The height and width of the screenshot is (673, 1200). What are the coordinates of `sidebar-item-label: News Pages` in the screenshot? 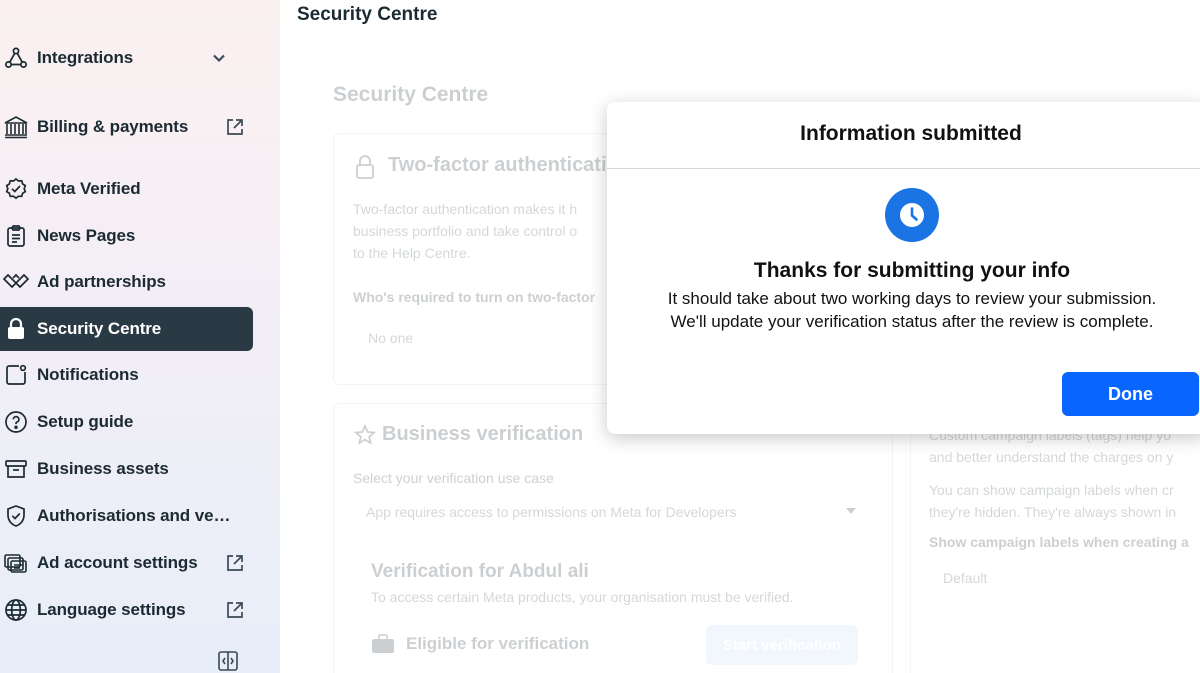 It's located at (86, 235).